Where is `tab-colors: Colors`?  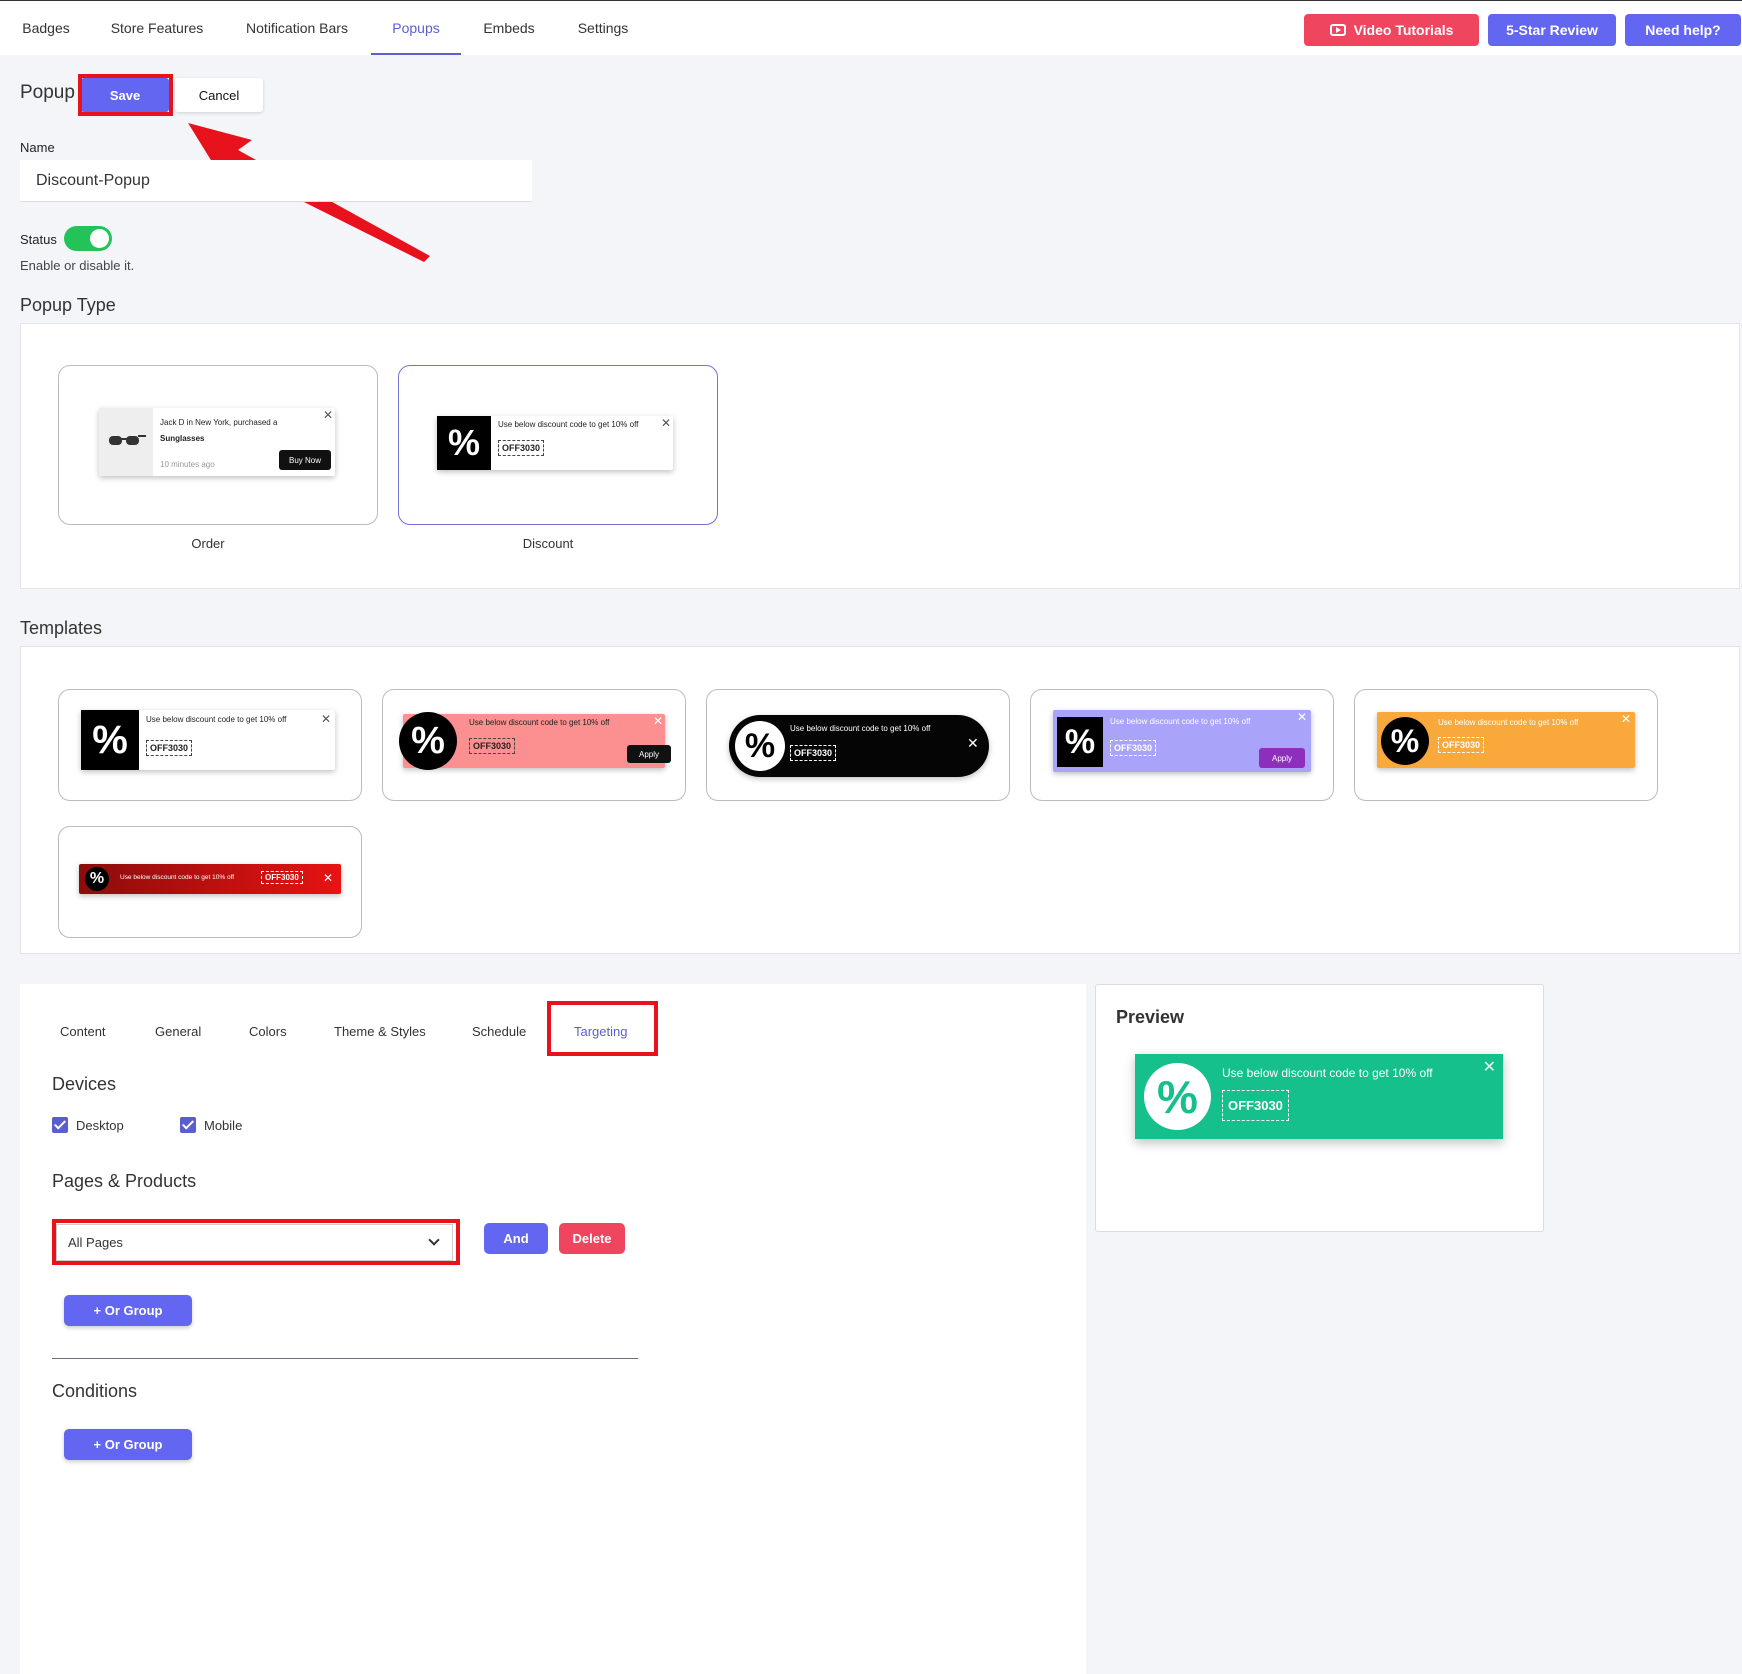
tab-colors: Colors is located at coordinates (268, 1031).